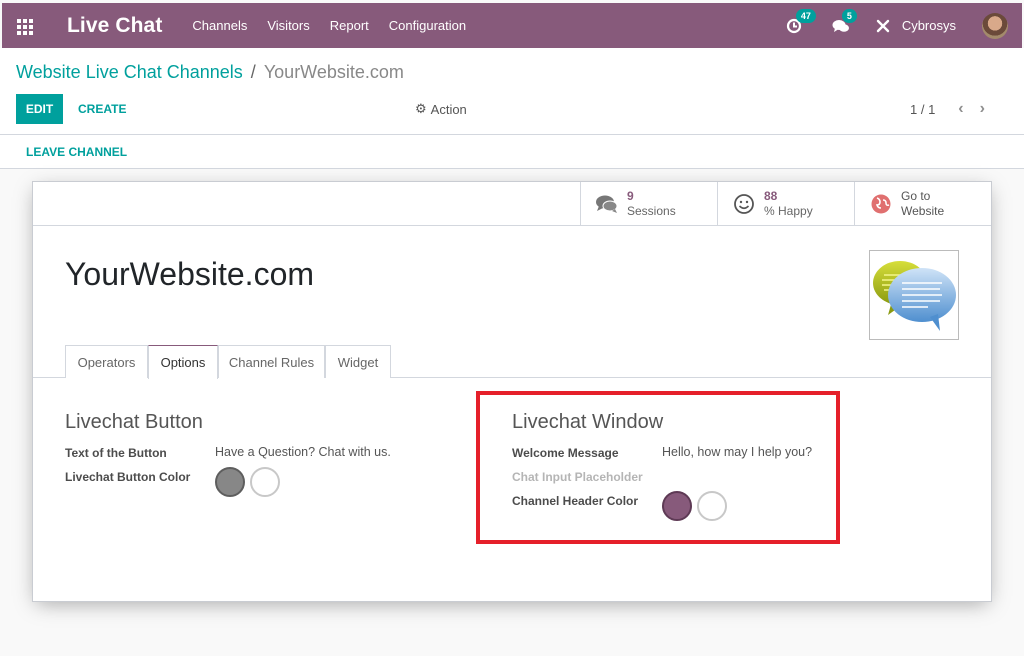  Describe the element at coordinates (881, 204) in the screenshot. I see `globe-icon` at that location.